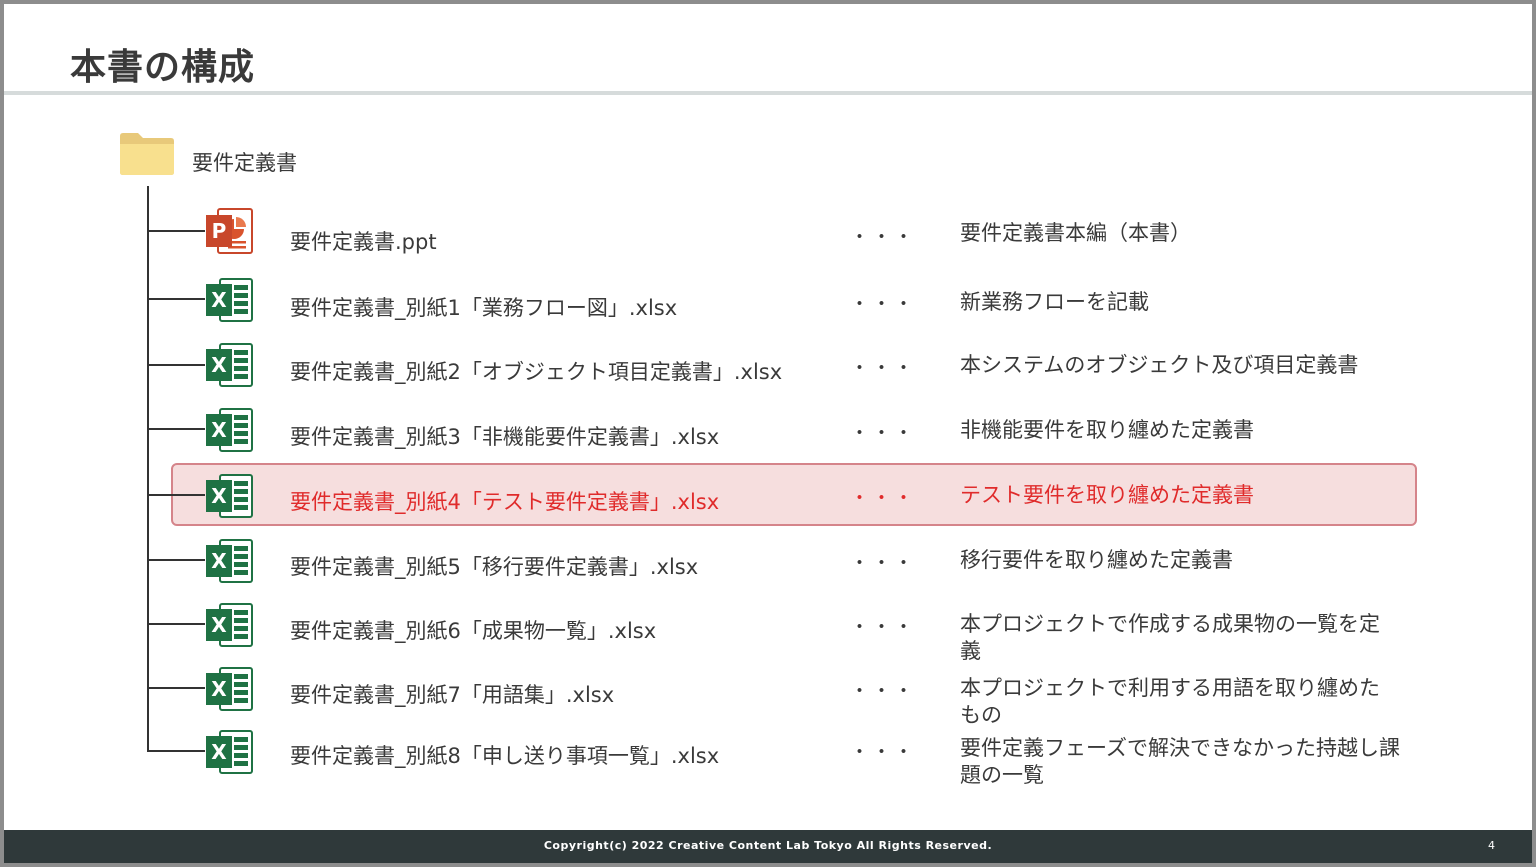  Describe the element at coordinates (473, 631) in the screenshot. I see `file-name: 要件定義書_別紙6「成果物一覧」.xlsx` at that location.